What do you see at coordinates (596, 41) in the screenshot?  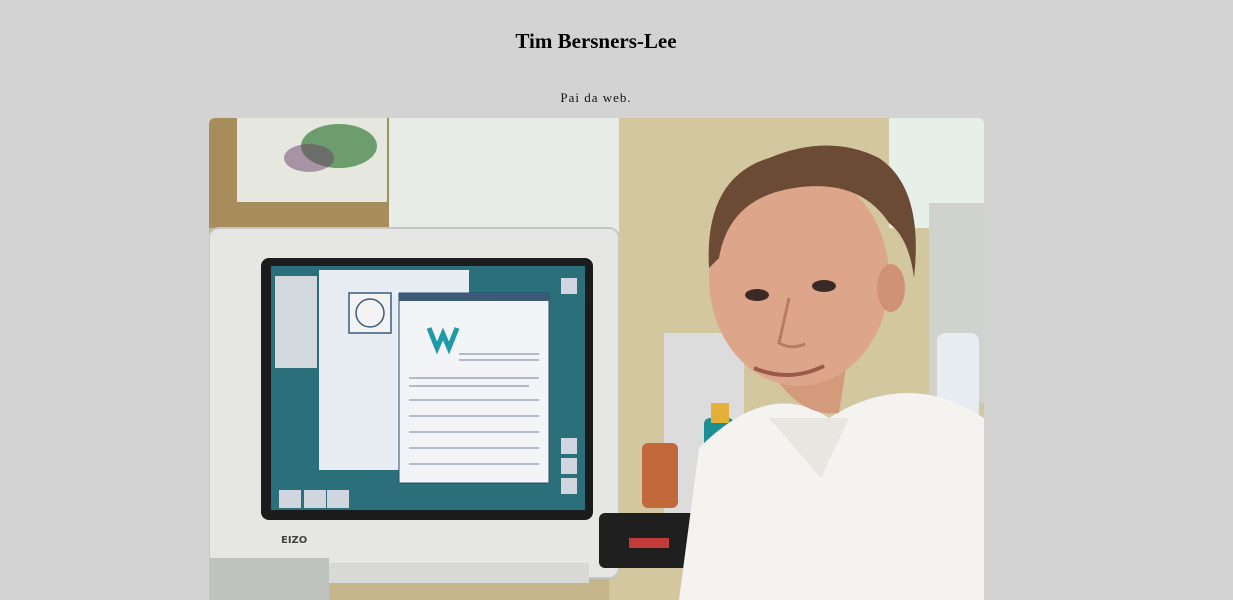 I see `page-title: Tim Bersners-Lee` at bounding box center [596, 41].